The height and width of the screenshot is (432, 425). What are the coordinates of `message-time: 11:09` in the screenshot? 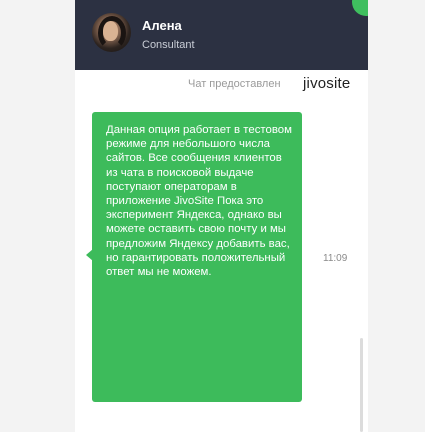 It's located at (335, 258).